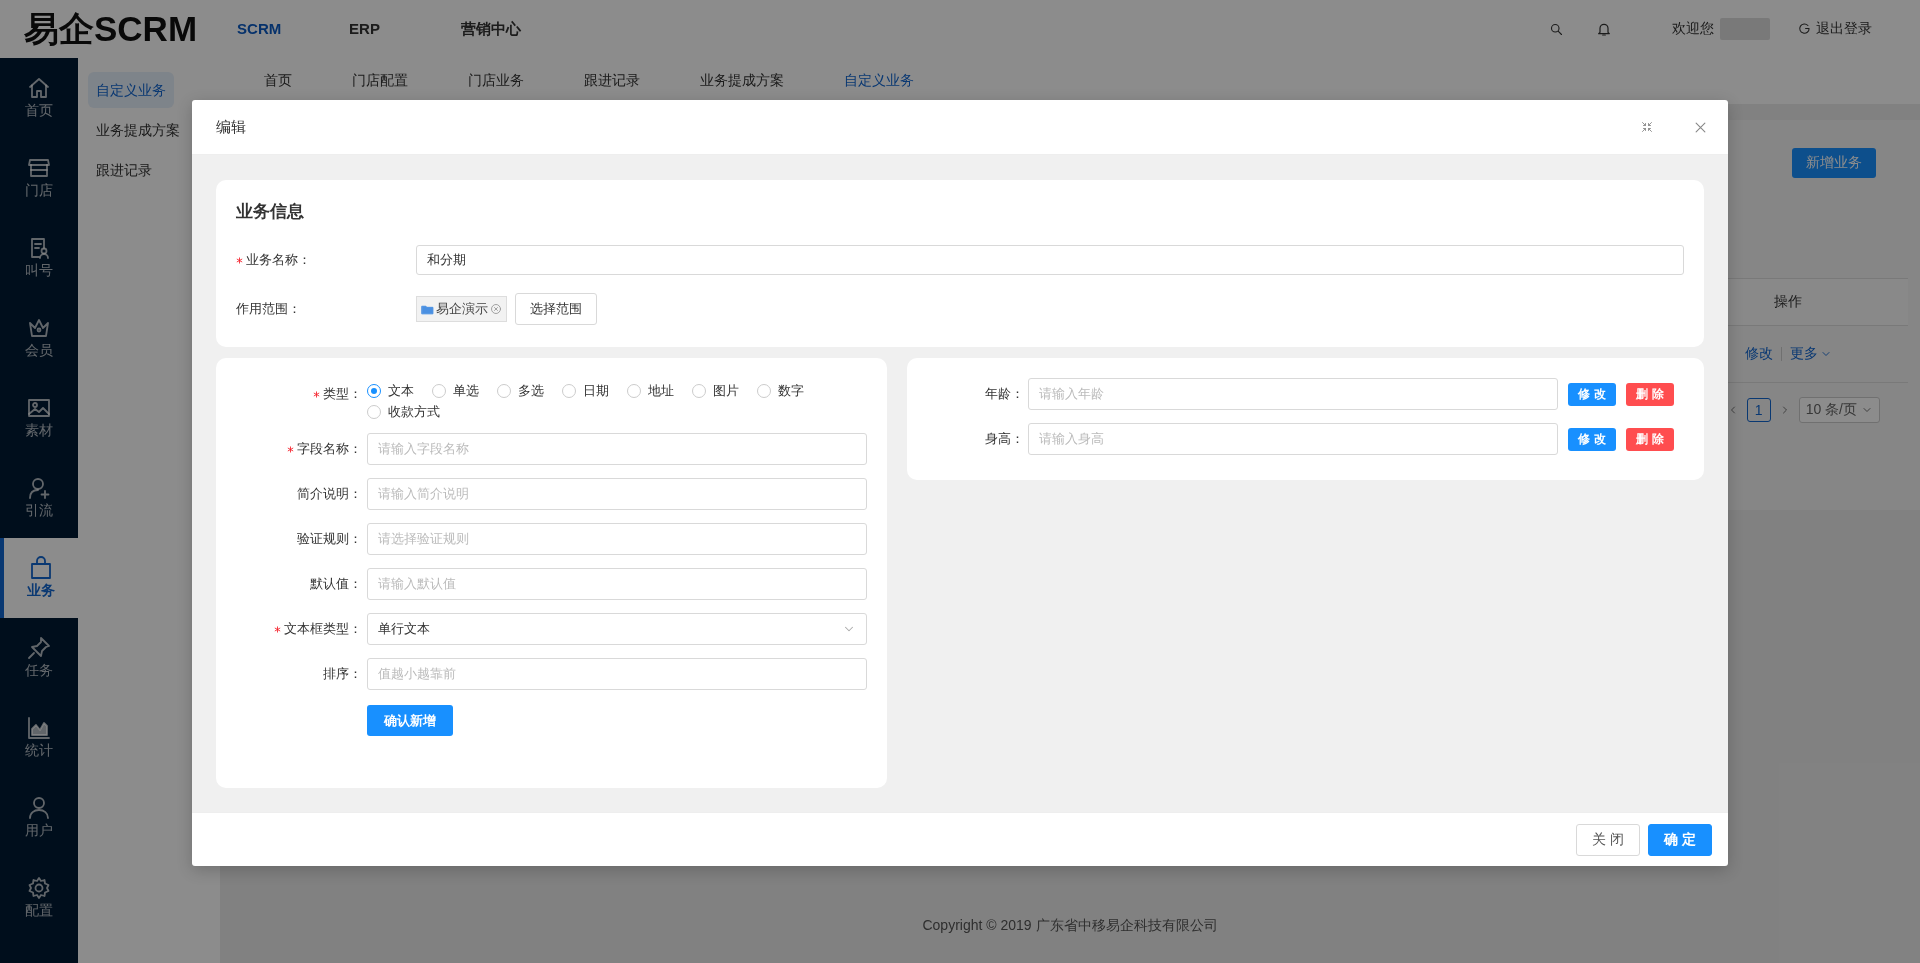 This screenshot has height=963, width=1920. What do you see at coordinates (617, 494) in the screenshot?
I see `text-field: 请输入简介说明` at bounding box center [617, 494].